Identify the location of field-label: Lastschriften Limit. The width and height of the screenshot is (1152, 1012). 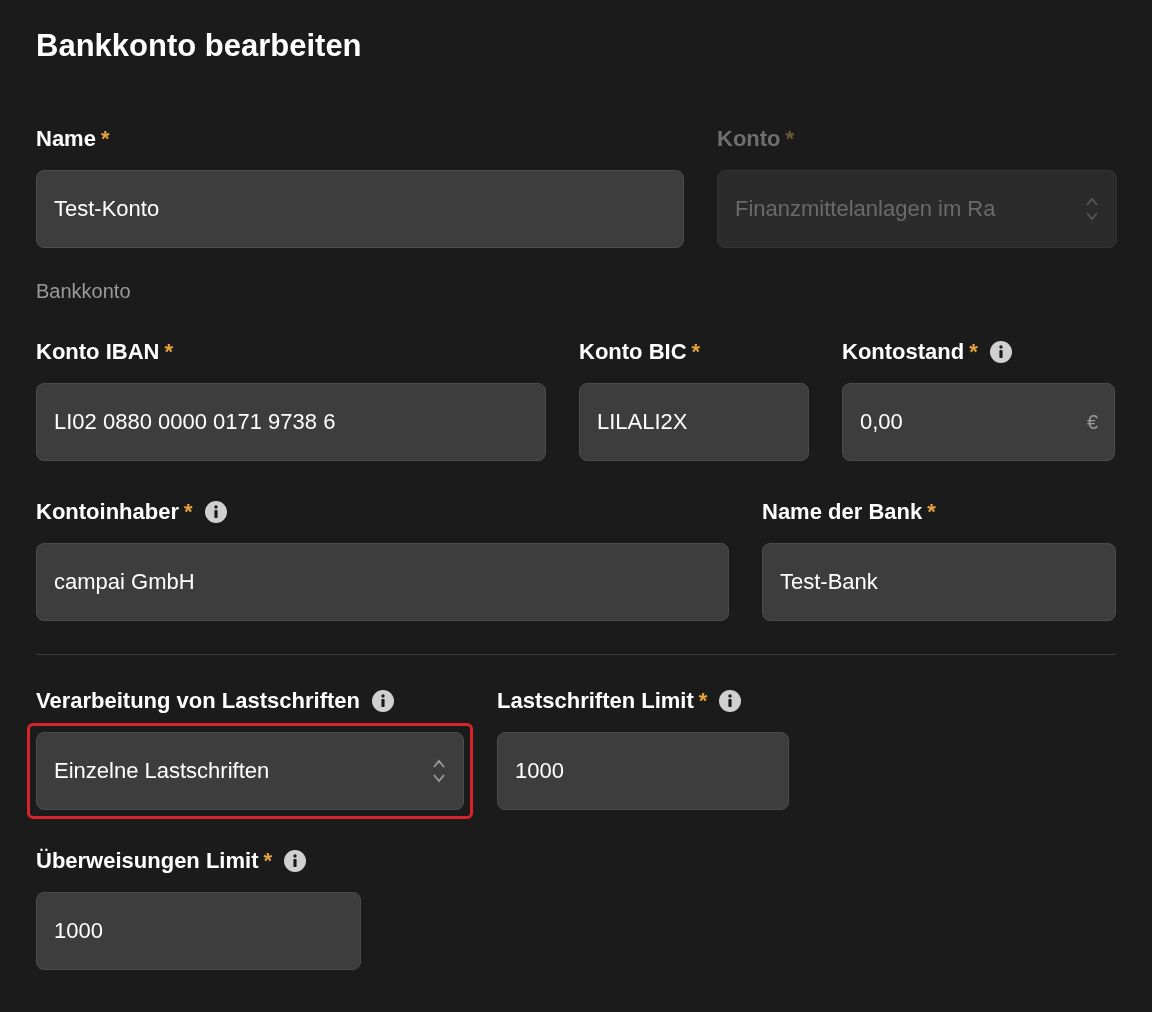
(595, 701).